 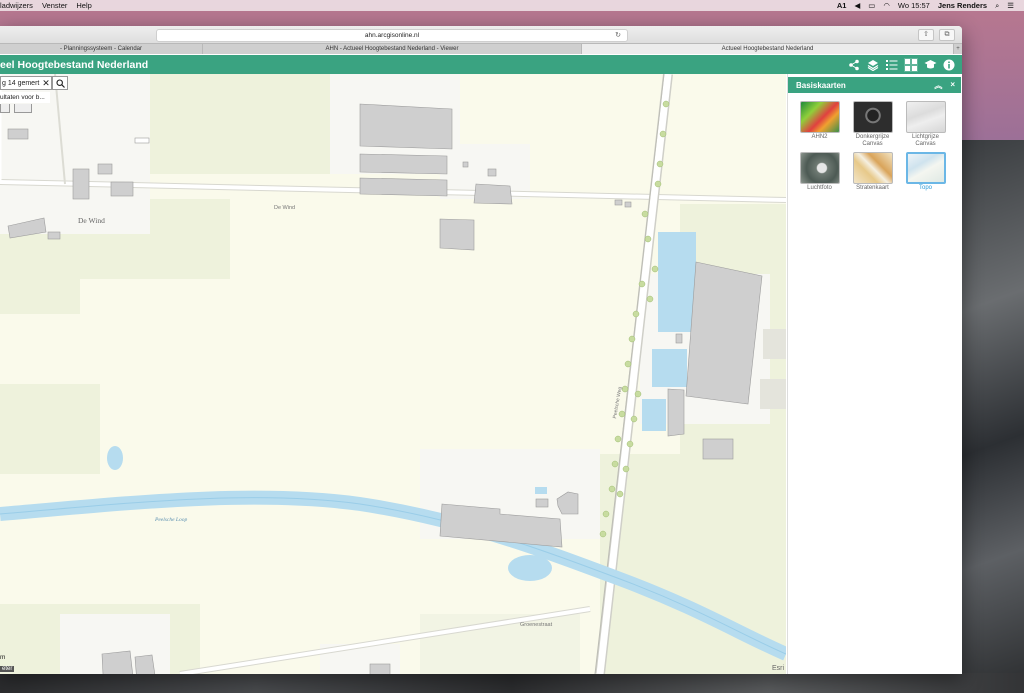 What do you see at coordinates (618, 35) in the screenshot?
I see `reload-icon: ↻` at bounding box center [618, 35].